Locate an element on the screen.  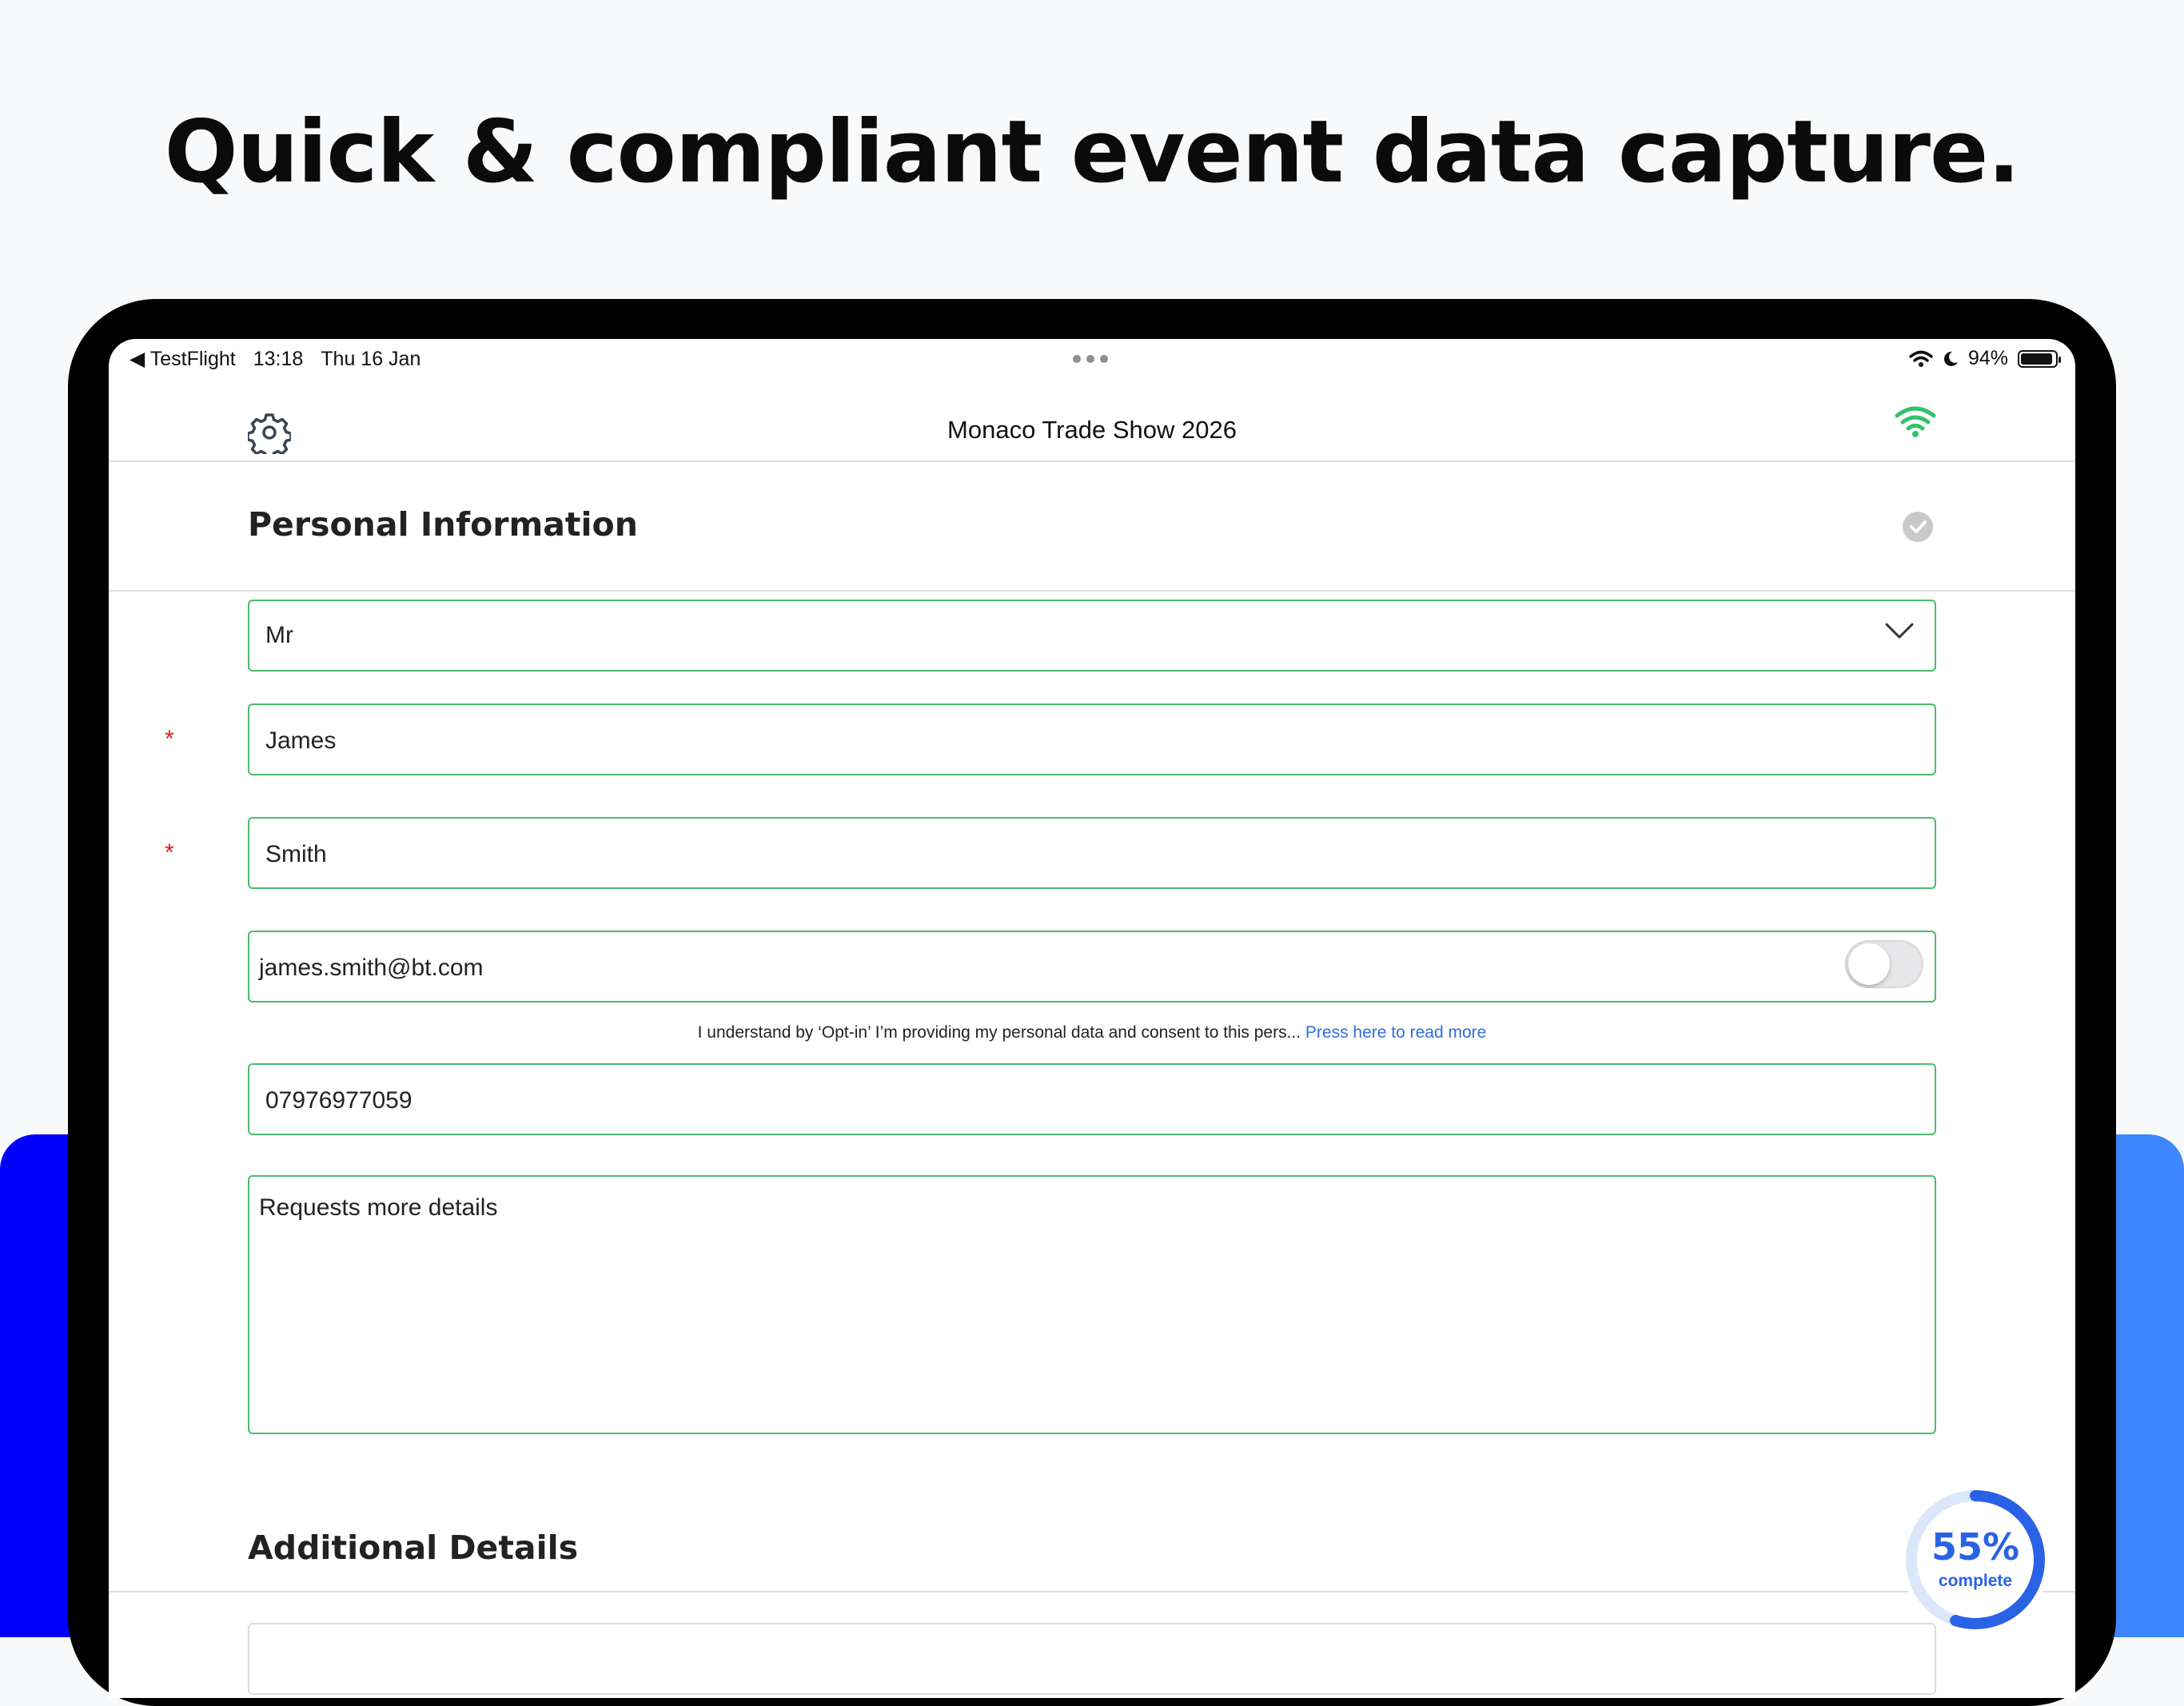
section-title: Personal Information is located at coordinates (443, 524).